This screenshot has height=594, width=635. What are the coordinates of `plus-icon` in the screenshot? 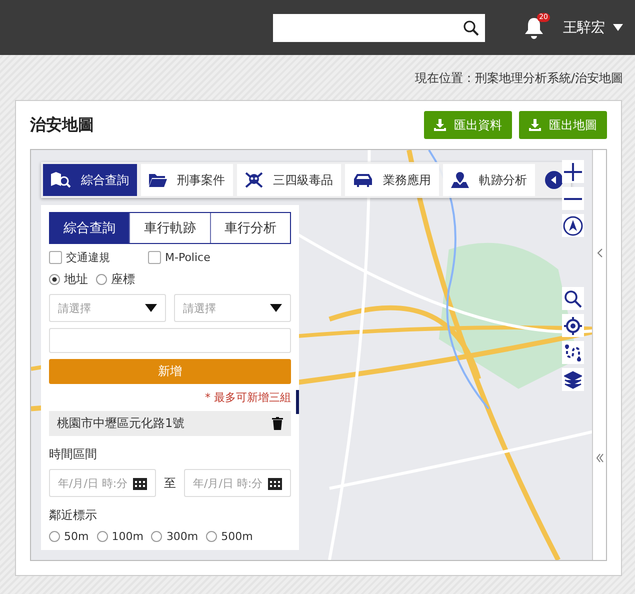 It's located at (573, 171).